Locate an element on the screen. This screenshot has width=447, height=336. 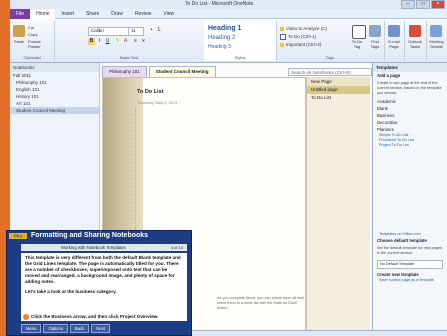
todo-tag-button: To Do Tag is located at coordinates (357, 44).